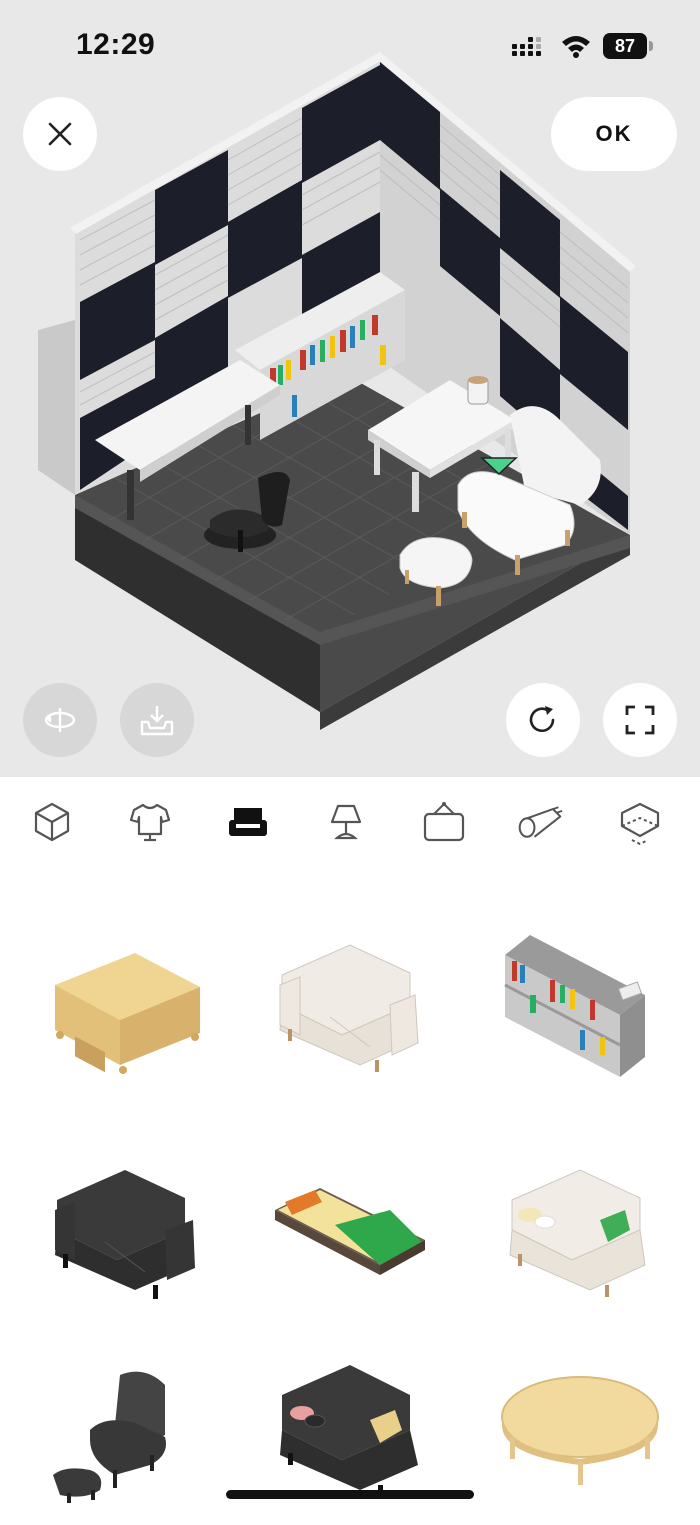  Describe the element at coordinates (248, 822) in the screenshot. I see `sofa-icon` at that location.